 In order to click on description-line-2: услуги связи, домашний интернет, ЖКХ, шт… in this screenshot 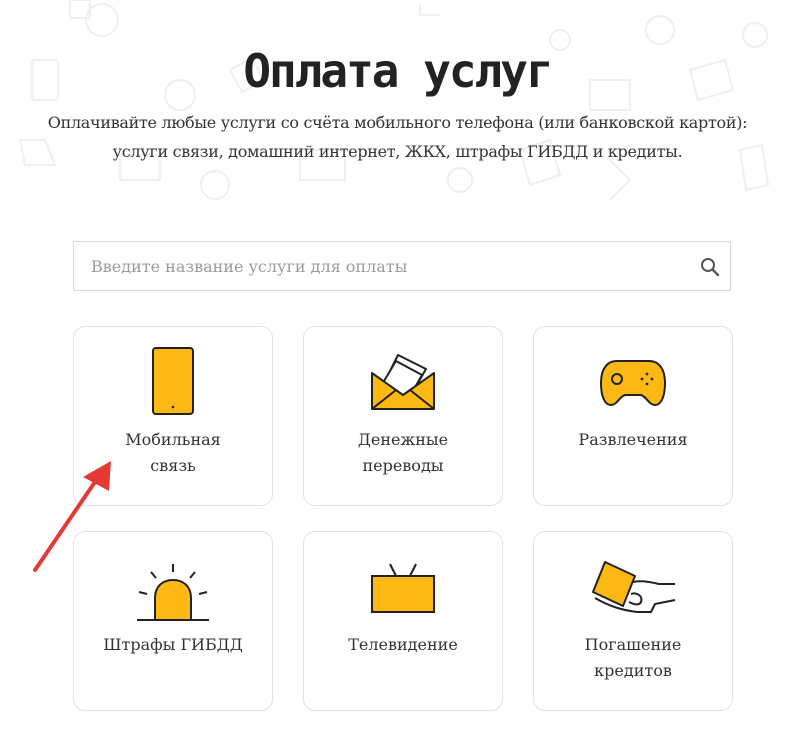, I will do `click(397, 151)`.